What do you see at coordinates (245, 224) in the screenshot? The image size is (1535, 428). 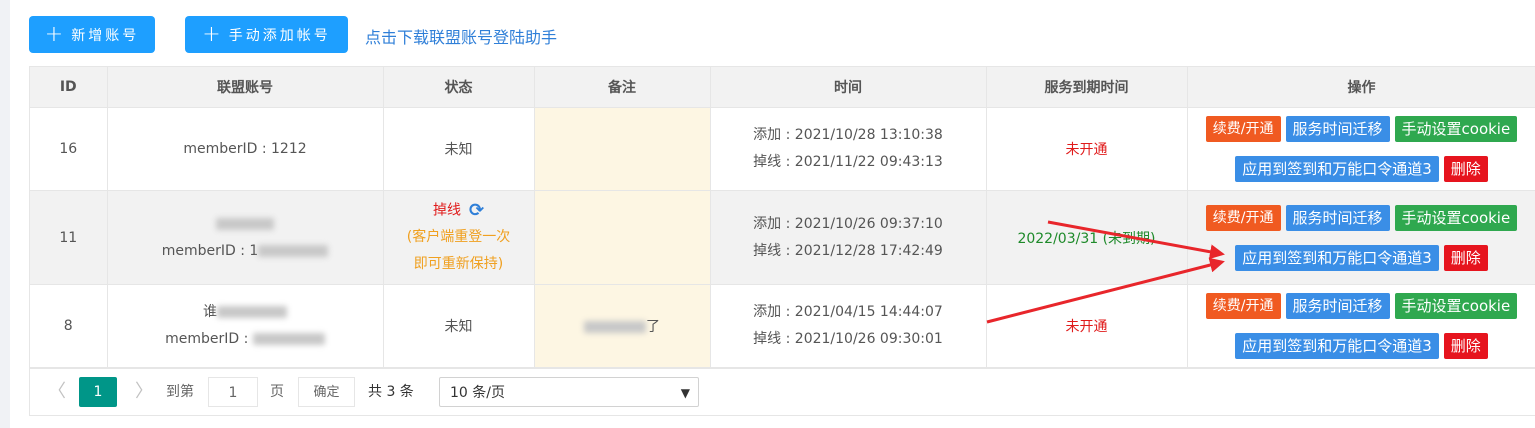 I see `account-name-redacted` at bounding box center [245, 224].